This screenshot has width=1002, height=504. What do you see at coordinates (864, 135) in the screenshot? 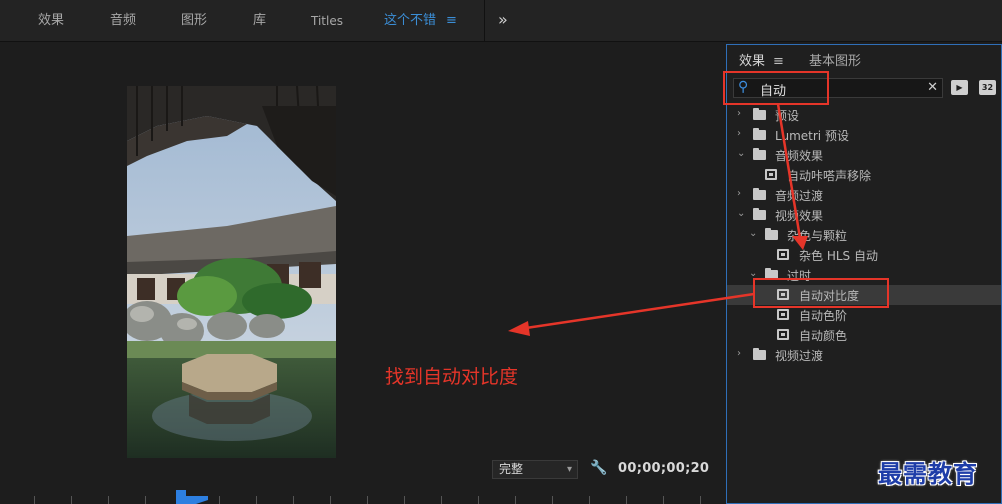
I see `effects-tree-row: › Lumetri 预设` at bounding box center [864, 135].